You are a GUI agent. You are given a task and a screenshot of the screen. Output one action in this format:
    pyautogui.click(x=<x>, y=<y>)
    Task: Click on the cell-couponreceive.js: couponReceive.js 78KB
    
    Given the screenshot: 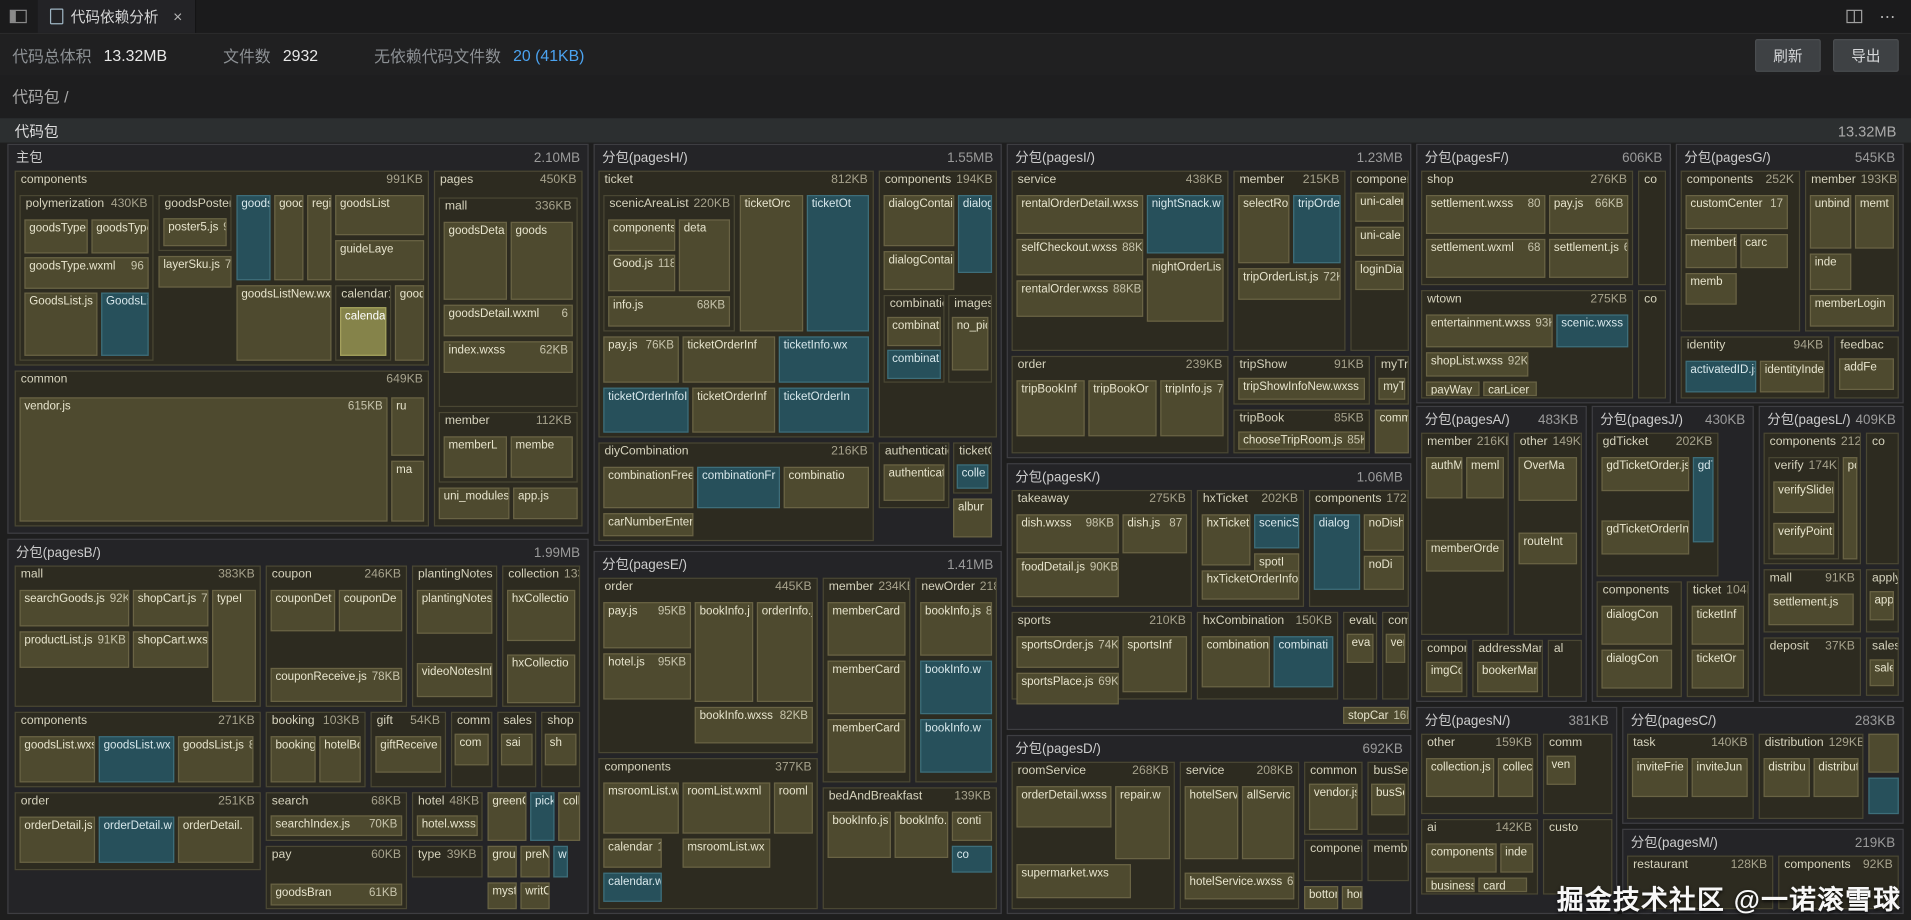 What is the action you would take?
    pyautogui.click(x=336, y=684)
    